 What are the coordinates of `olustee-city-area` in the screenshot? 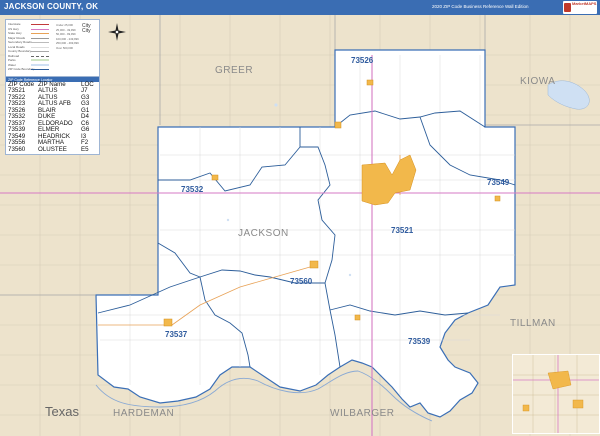 It's located at (314, 264).